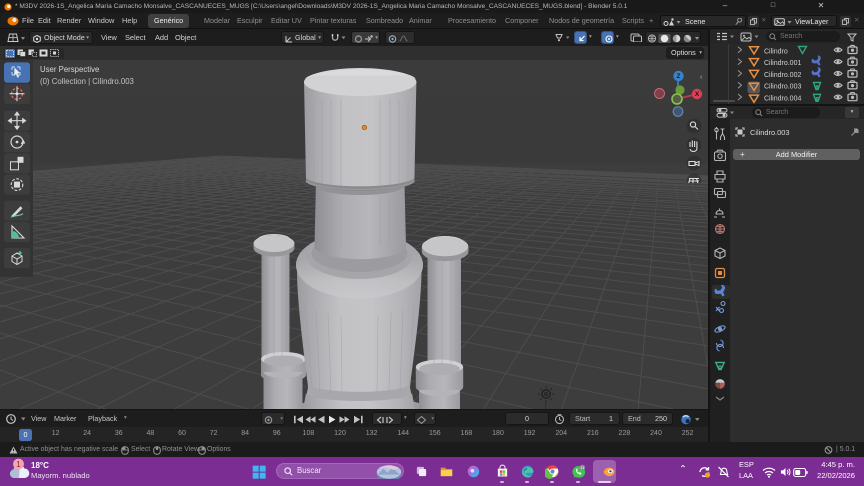  I want to click on svg-text: Z, so click(679, 76).